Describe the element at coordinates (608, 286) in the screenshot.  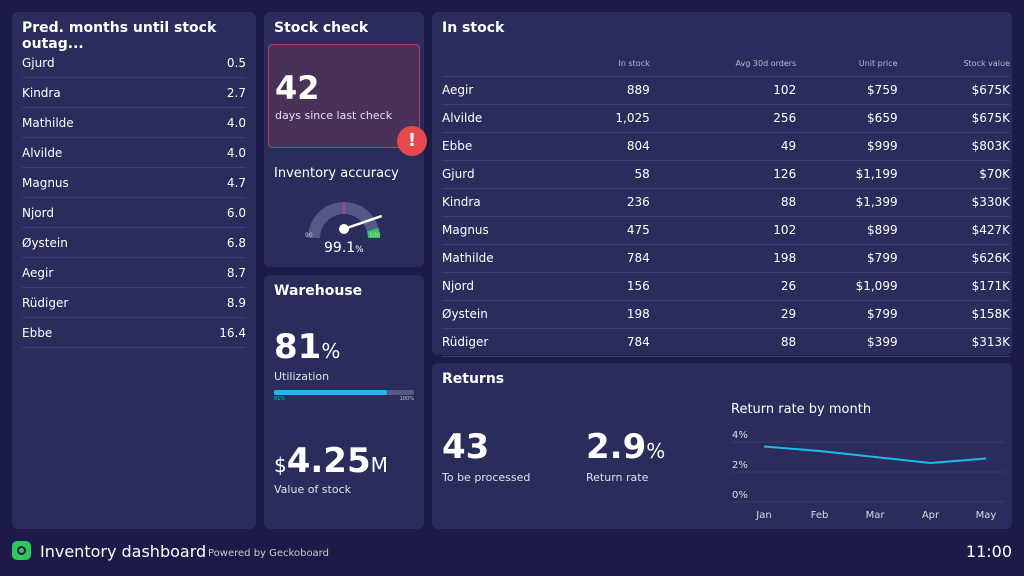
I see `table-cell: 156` at that location.